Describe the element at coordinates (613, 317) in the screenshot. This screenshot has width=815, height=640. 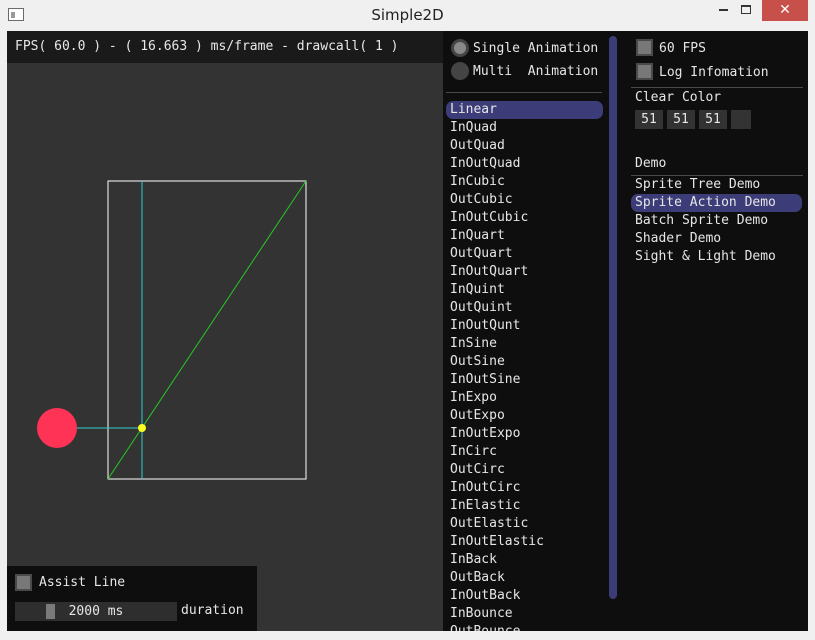
I see `easing-scroll-thumb` at that location.